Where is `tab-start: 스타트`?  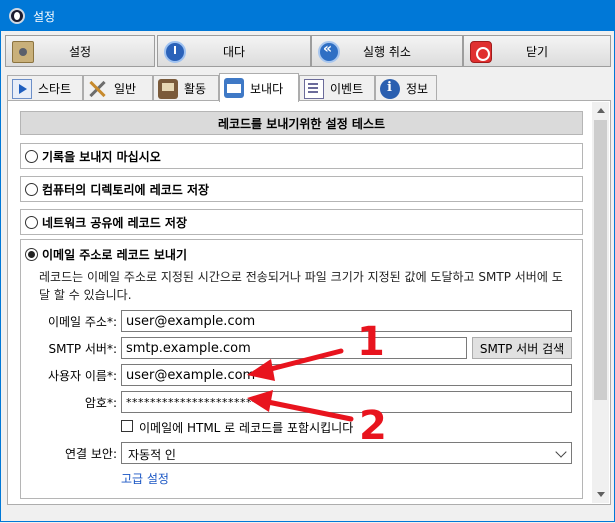
tab-start: 스타트 is located at coordinates (45, 88).